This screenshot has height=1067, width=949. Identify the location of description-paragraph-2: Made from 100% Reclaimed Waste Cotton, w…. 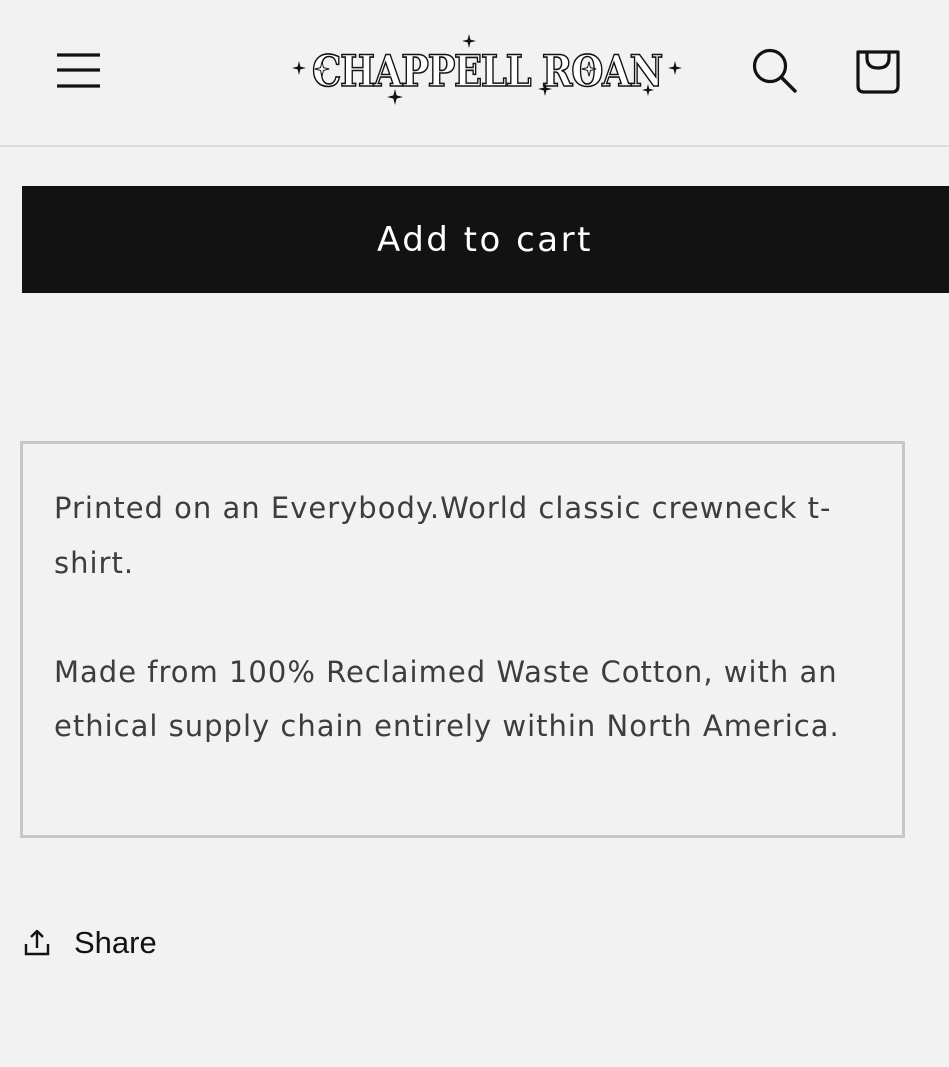
(447, 699).